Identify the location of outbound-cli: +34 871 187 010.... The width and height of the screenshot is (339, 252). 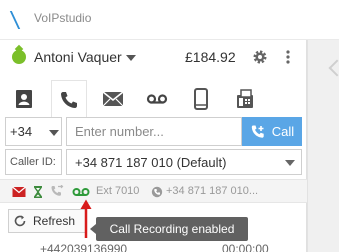
(212, 191).